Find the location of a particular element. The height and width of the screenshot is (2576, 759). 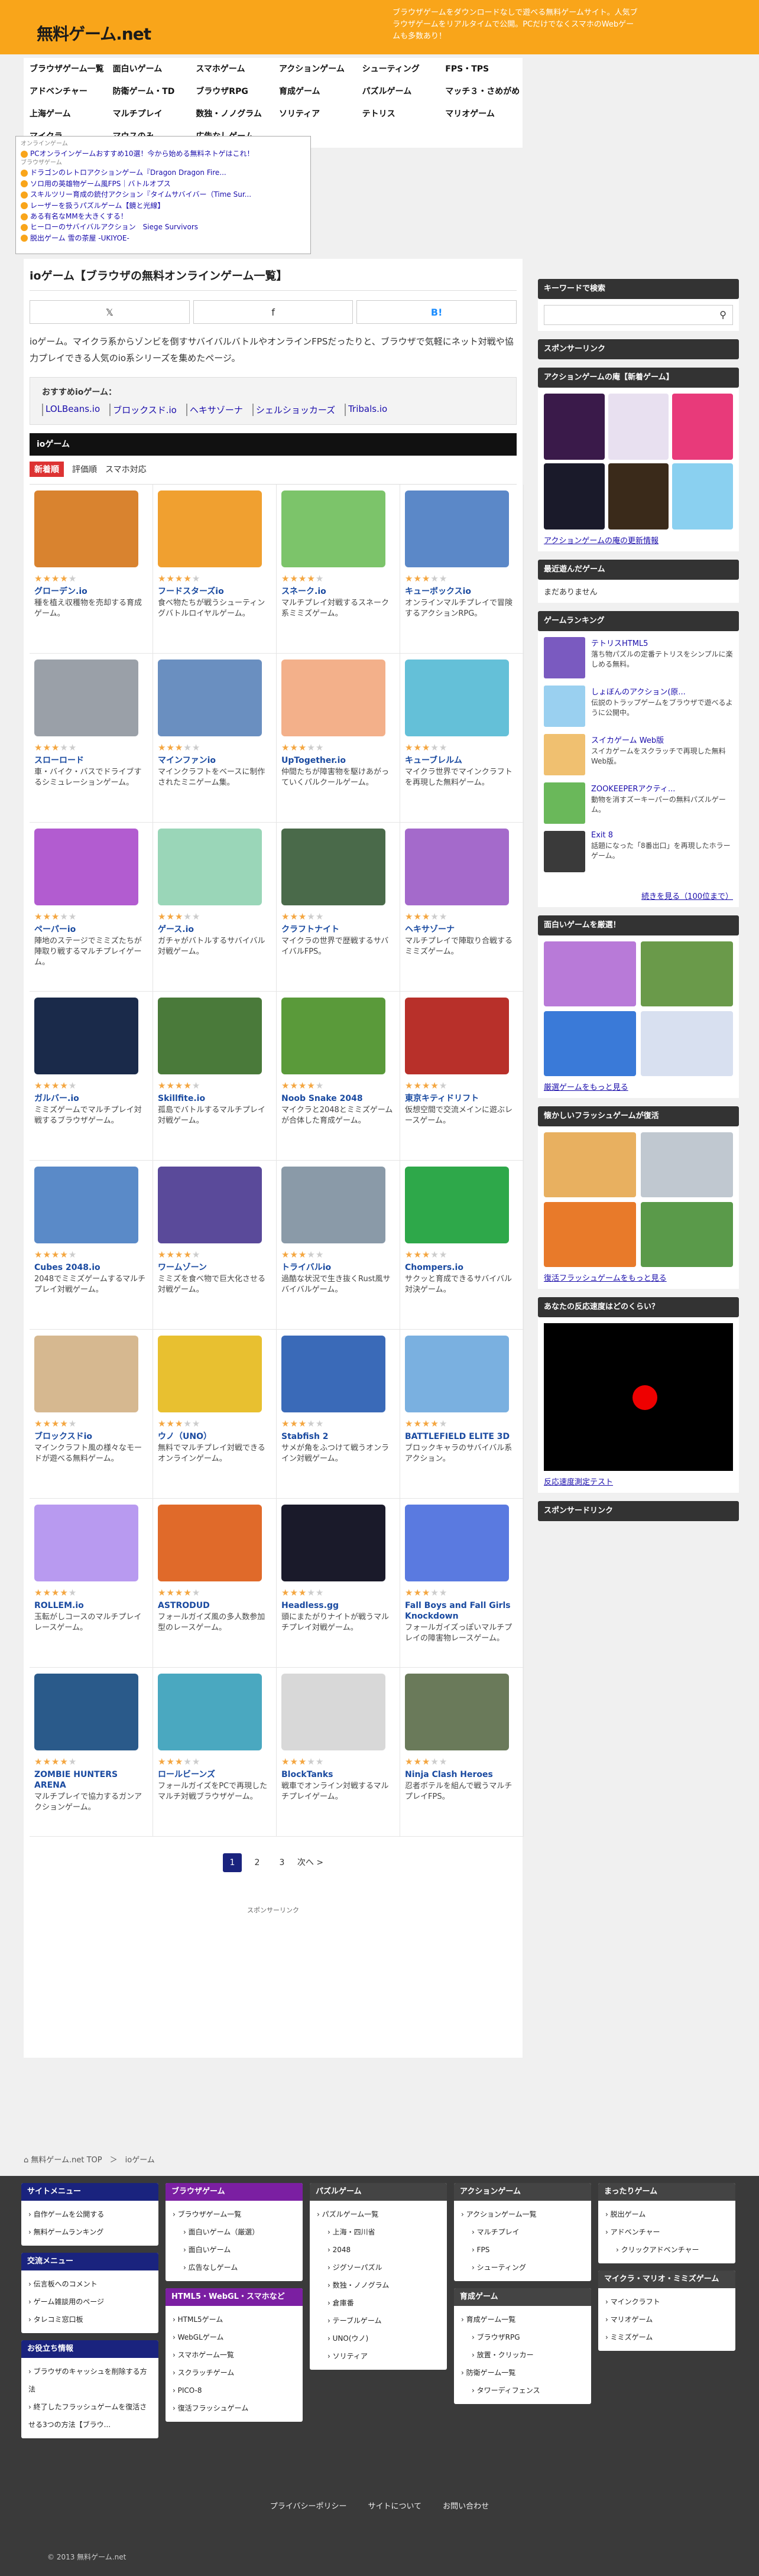

game-card: ★★★★★ ロールビーンズ フォールガイズをPCで再現したマルチ対戦ブラウザゲーム。 is located at coordinates (215, 1752).